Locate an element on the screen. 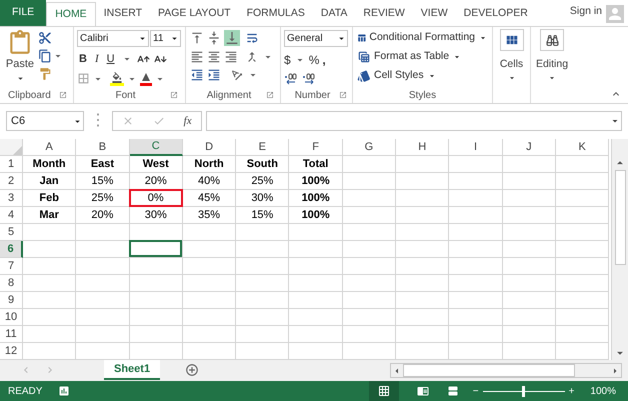 The width and height of the screenshot is (628, 401). row-header: 8 is located at coordinates (11, 283).